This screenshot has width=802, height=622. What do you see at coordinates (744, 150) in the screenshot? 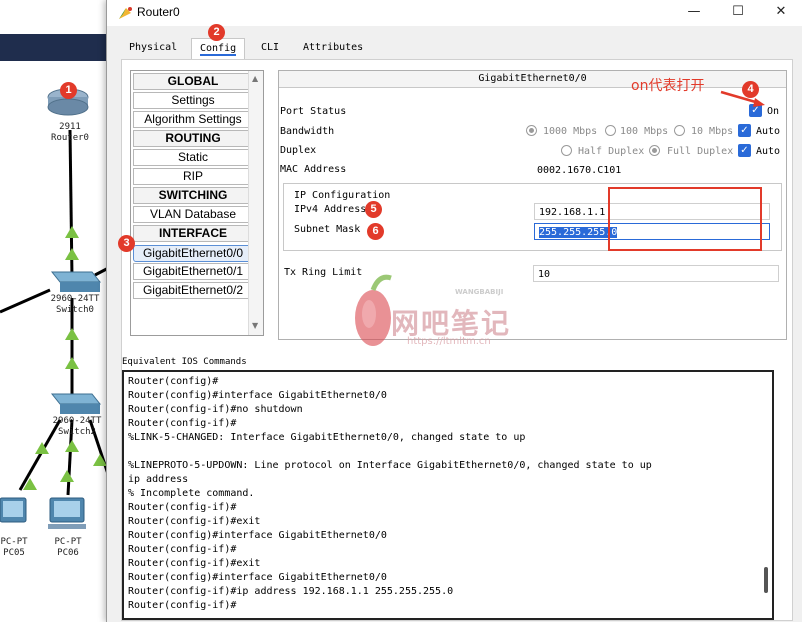
I see `duplex-auto-checkbox: ✓` at bounding box center [744, 150].